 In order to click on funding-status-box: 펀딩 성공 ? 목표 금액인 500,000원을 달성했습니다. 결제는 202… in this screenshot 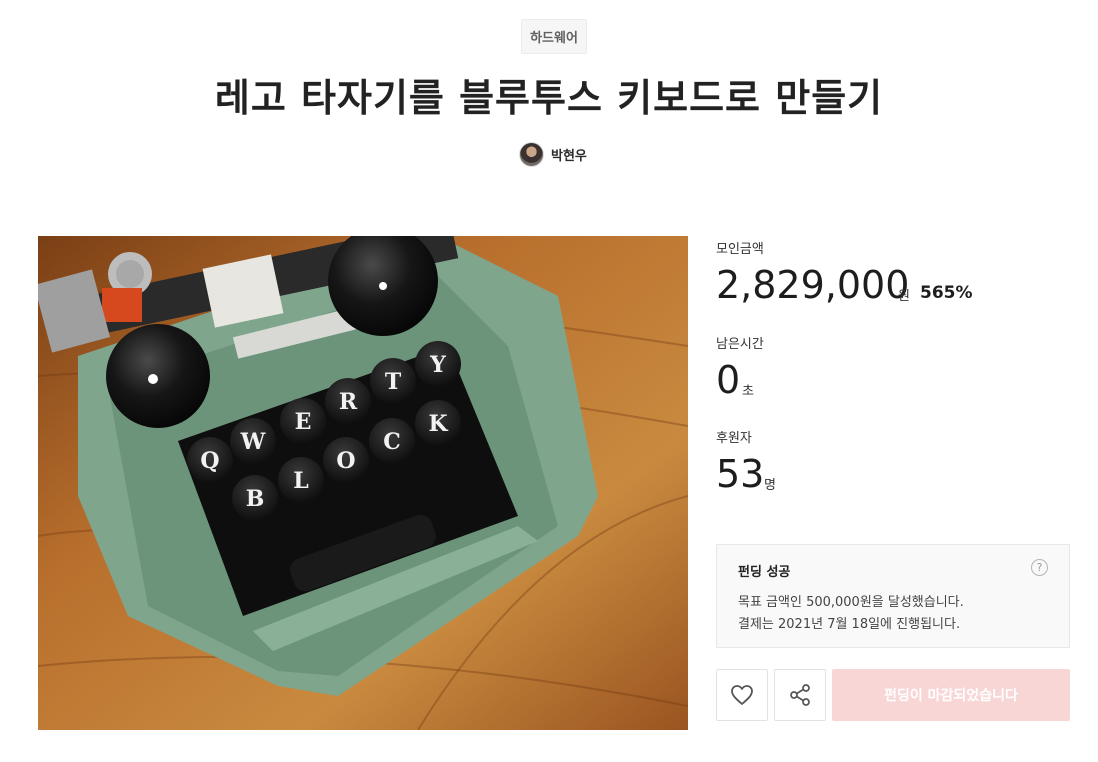, I will do `click(893, 596)`.